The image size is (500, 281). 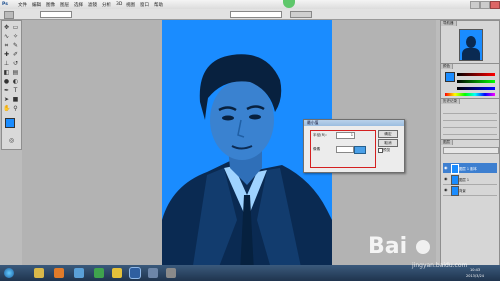 What do you see at coordinates (144, 5) in the screenshot?
I see `menu-window: 窗口` at bounding box center [144, 5].